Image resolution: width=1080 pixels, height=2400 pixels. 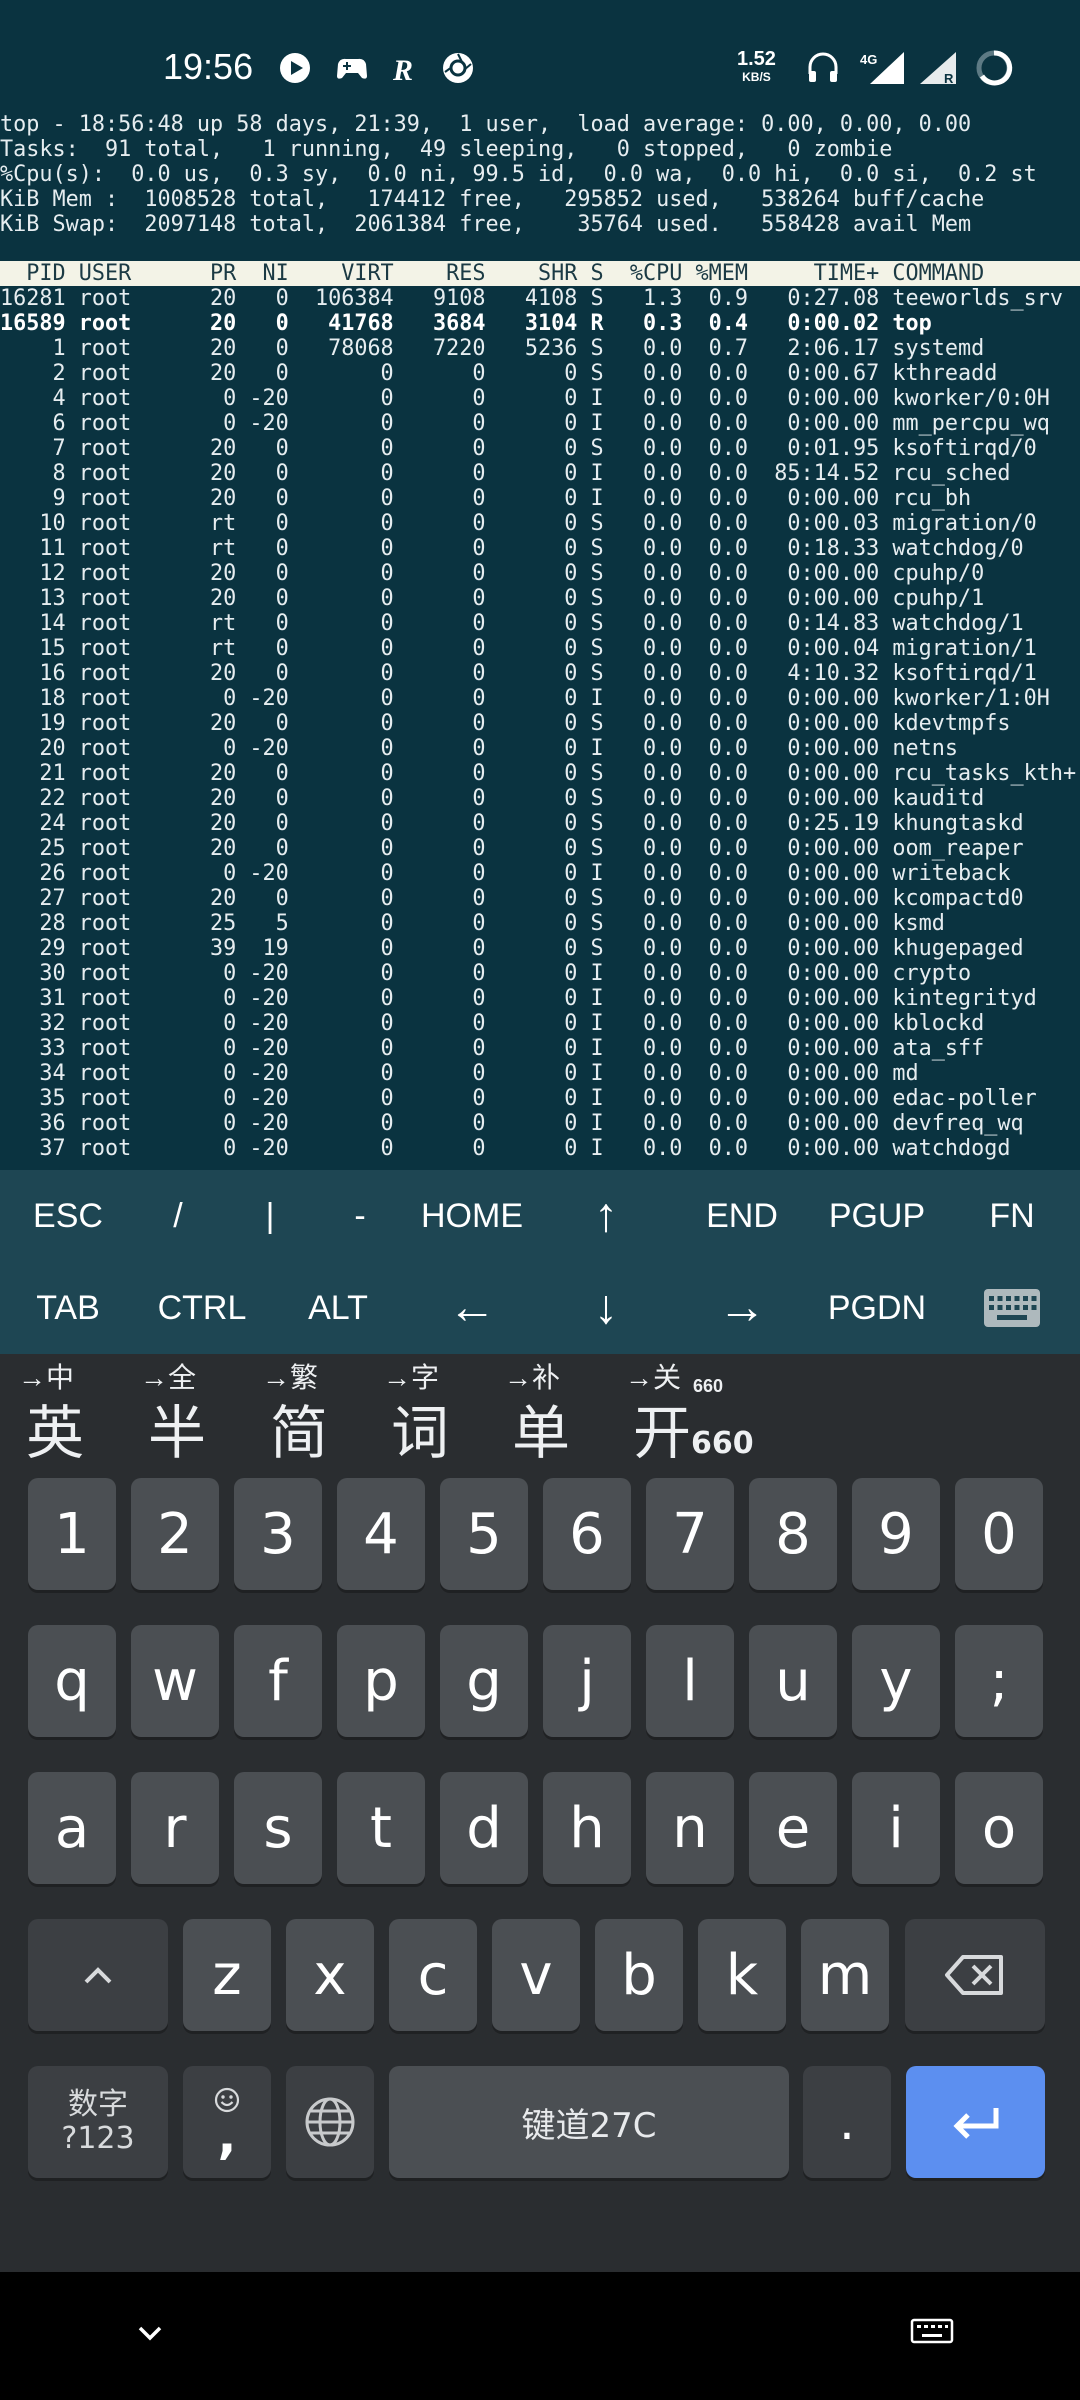 What do you see at coordinates (443, 1413) in the screenshot?
I see `candidate-word: →字词` at bounding box center [443, 1413].